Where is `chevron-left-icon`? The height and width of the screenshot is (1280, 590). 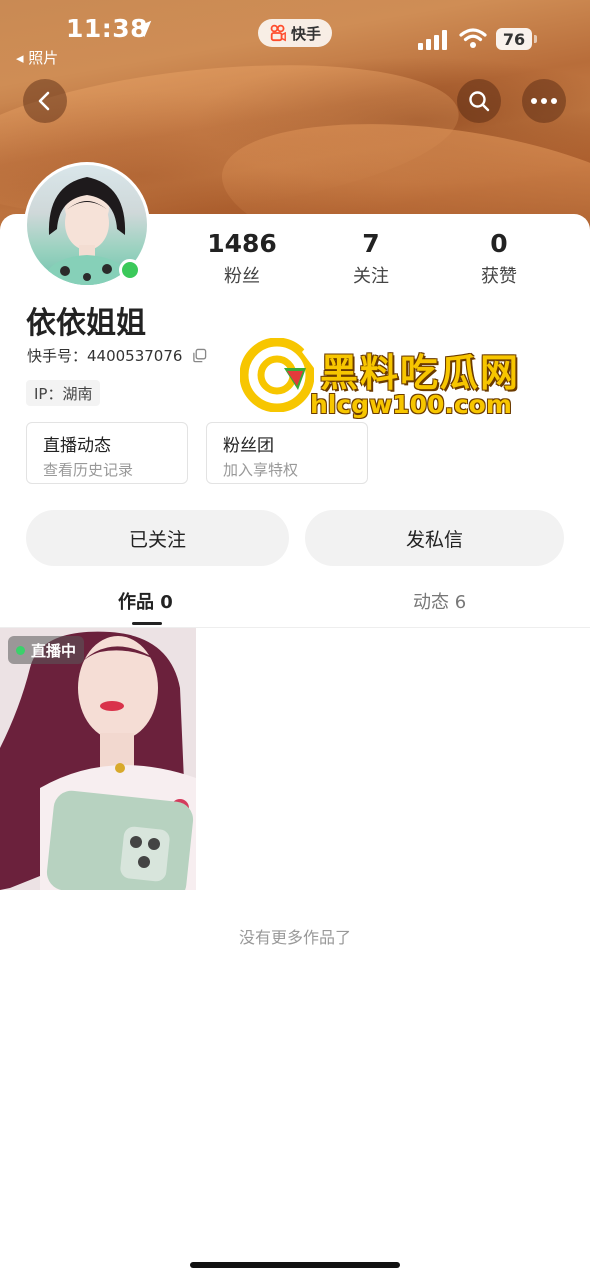
chevron-left-icon is located at coordinates (44, 101).